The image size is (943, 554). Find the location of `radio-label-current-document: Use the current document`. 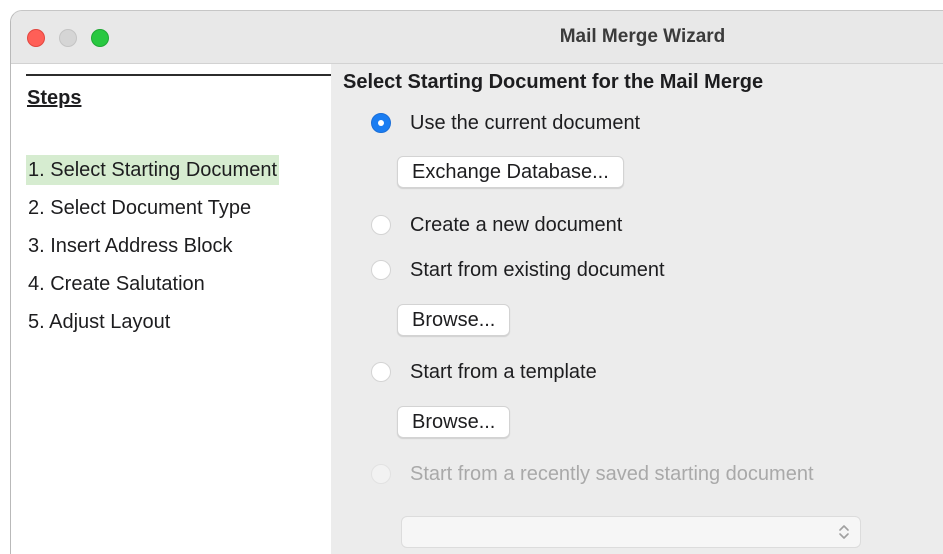

radio-label-current-document: Use the current document is located at coordinates (525, 122).